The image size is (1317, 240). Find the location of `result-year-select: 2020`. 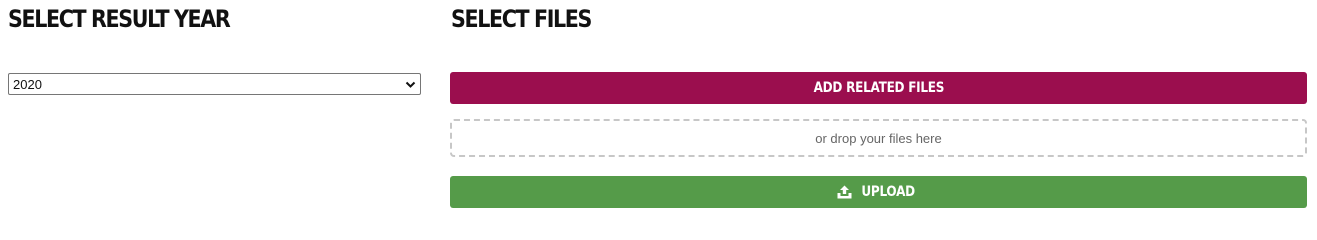

result-year-select: 2020 is located at coordinates (214, 84).